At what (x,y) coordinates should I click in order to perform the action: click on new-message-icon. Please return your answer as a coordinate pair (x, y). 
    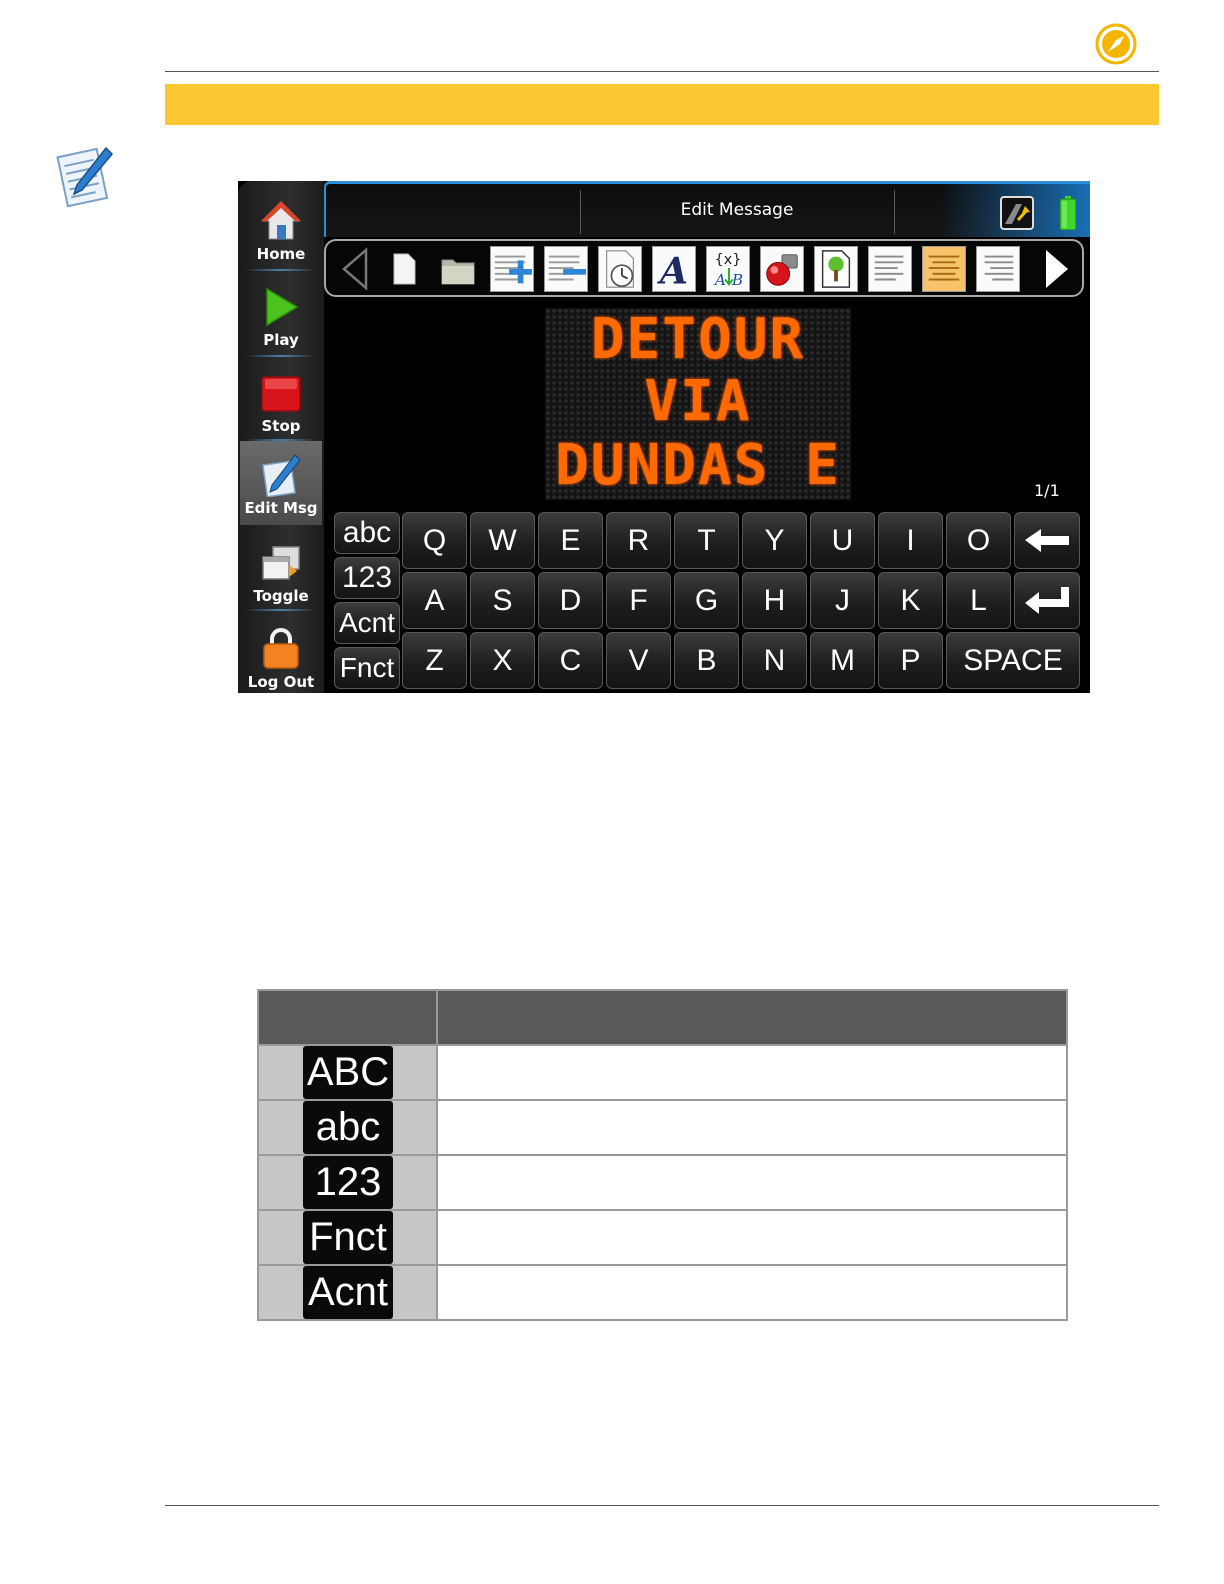
    Looking at the image, I should click on (404, 269).